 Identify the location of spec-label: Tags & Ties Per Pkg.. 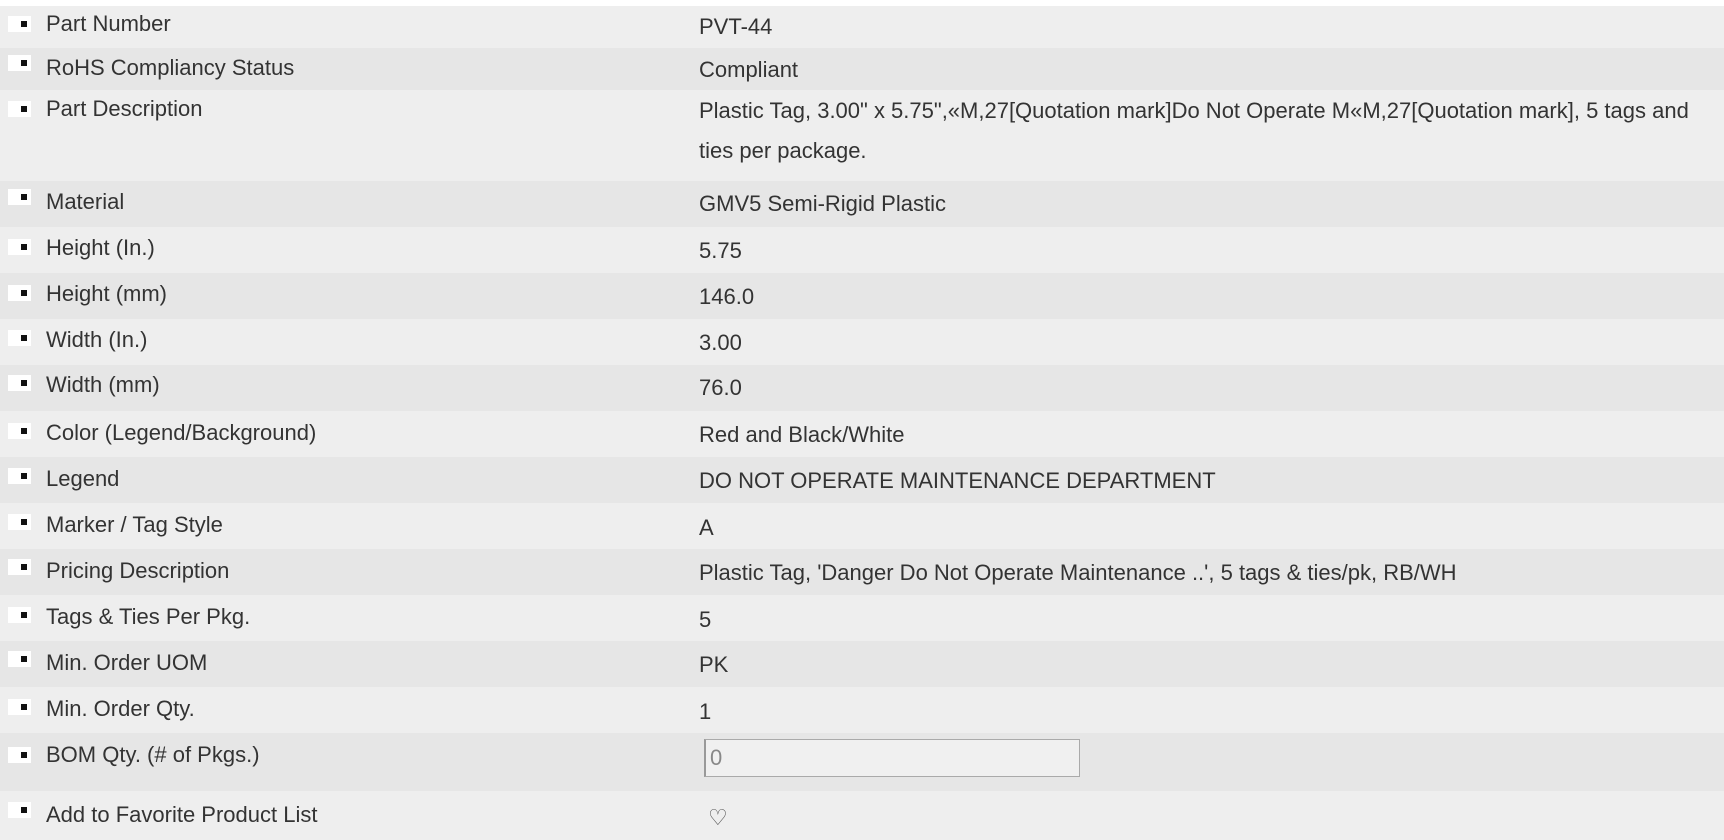
(148, 616).